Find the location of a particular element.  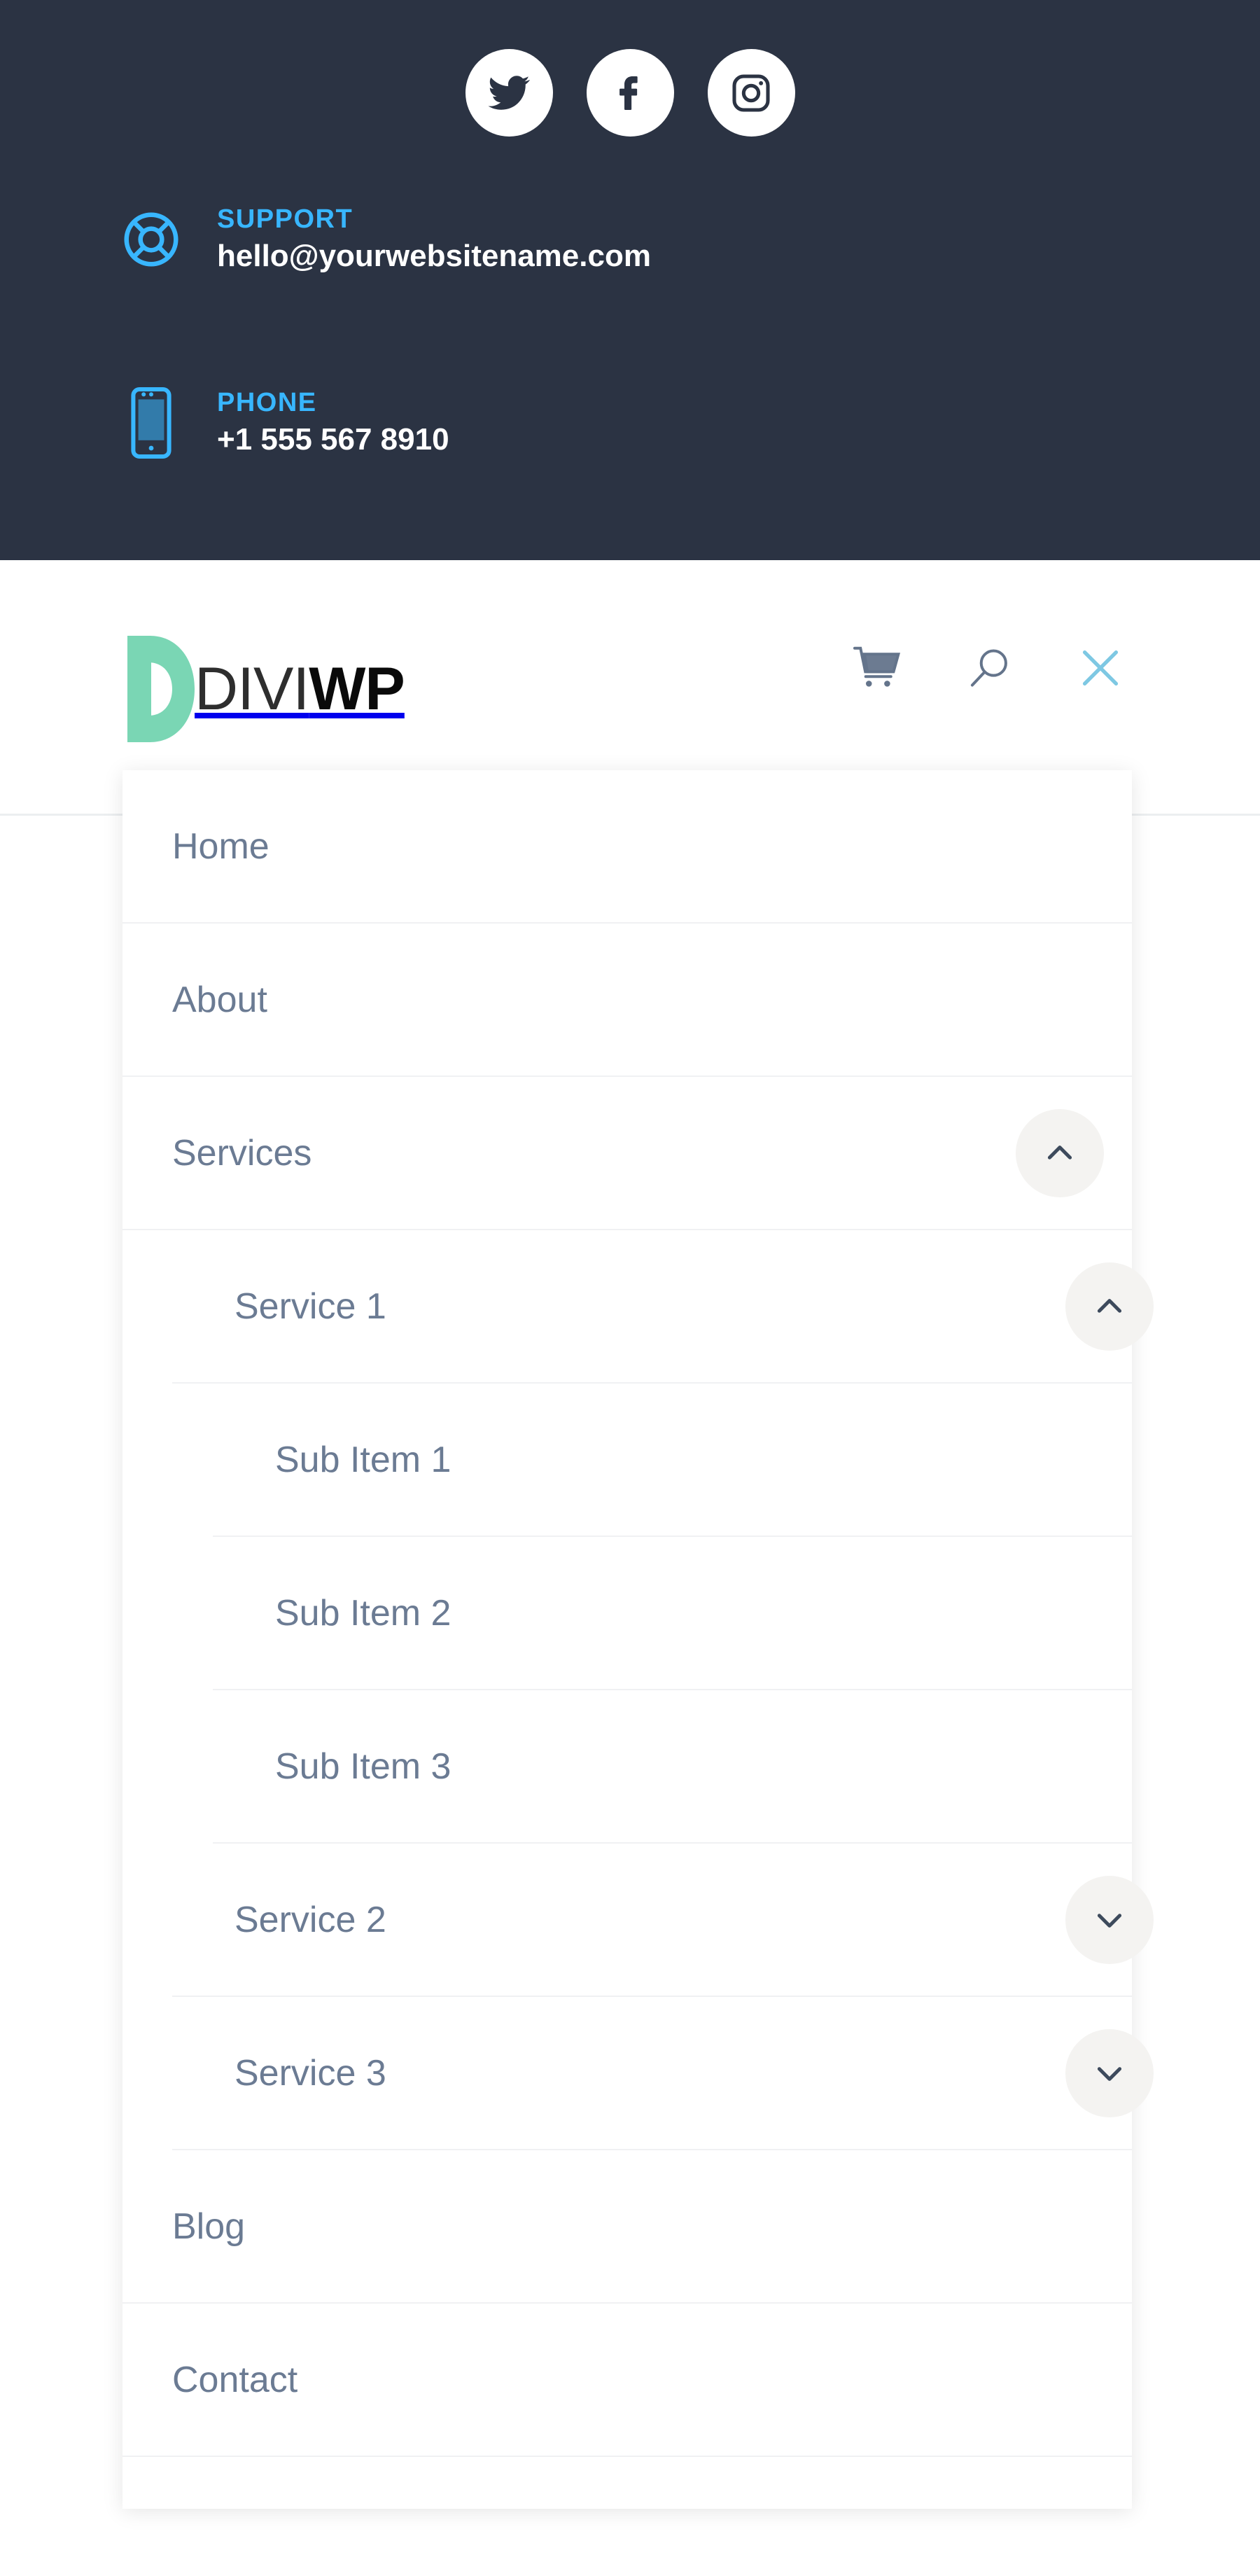

facebook-icon is located at coordinates (630, 93).